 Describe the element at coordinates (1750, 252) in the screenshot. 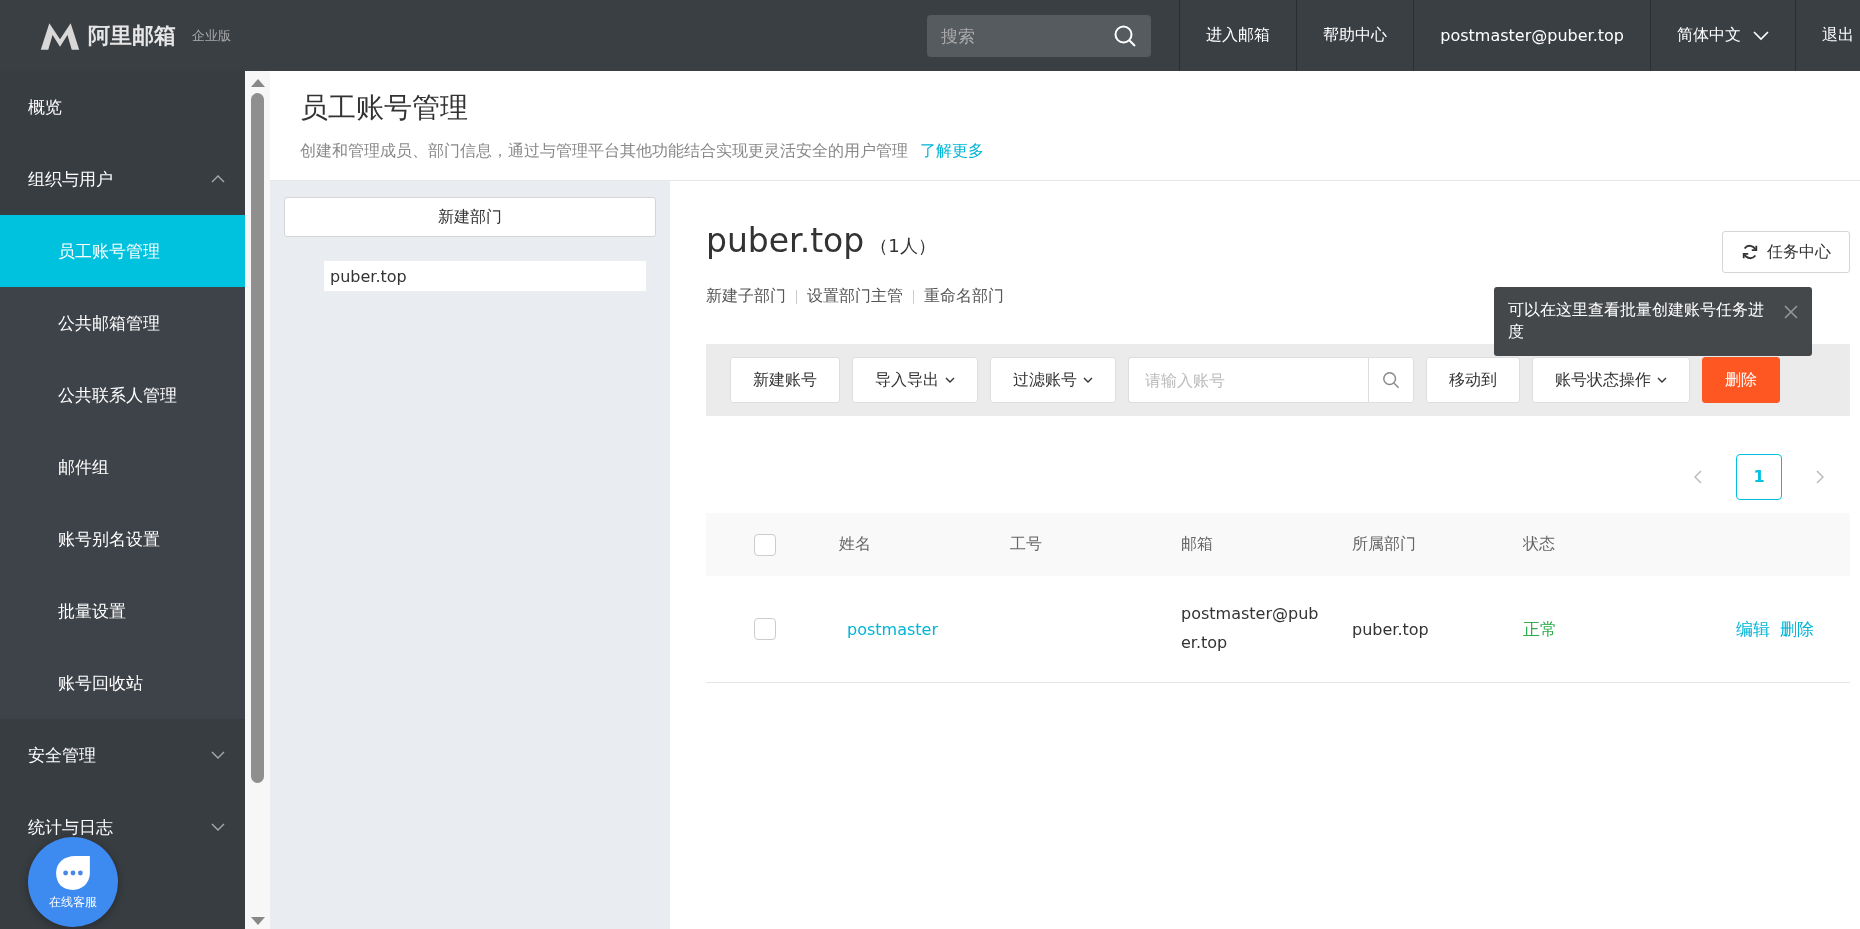

I see `refresh-icon` at that location.